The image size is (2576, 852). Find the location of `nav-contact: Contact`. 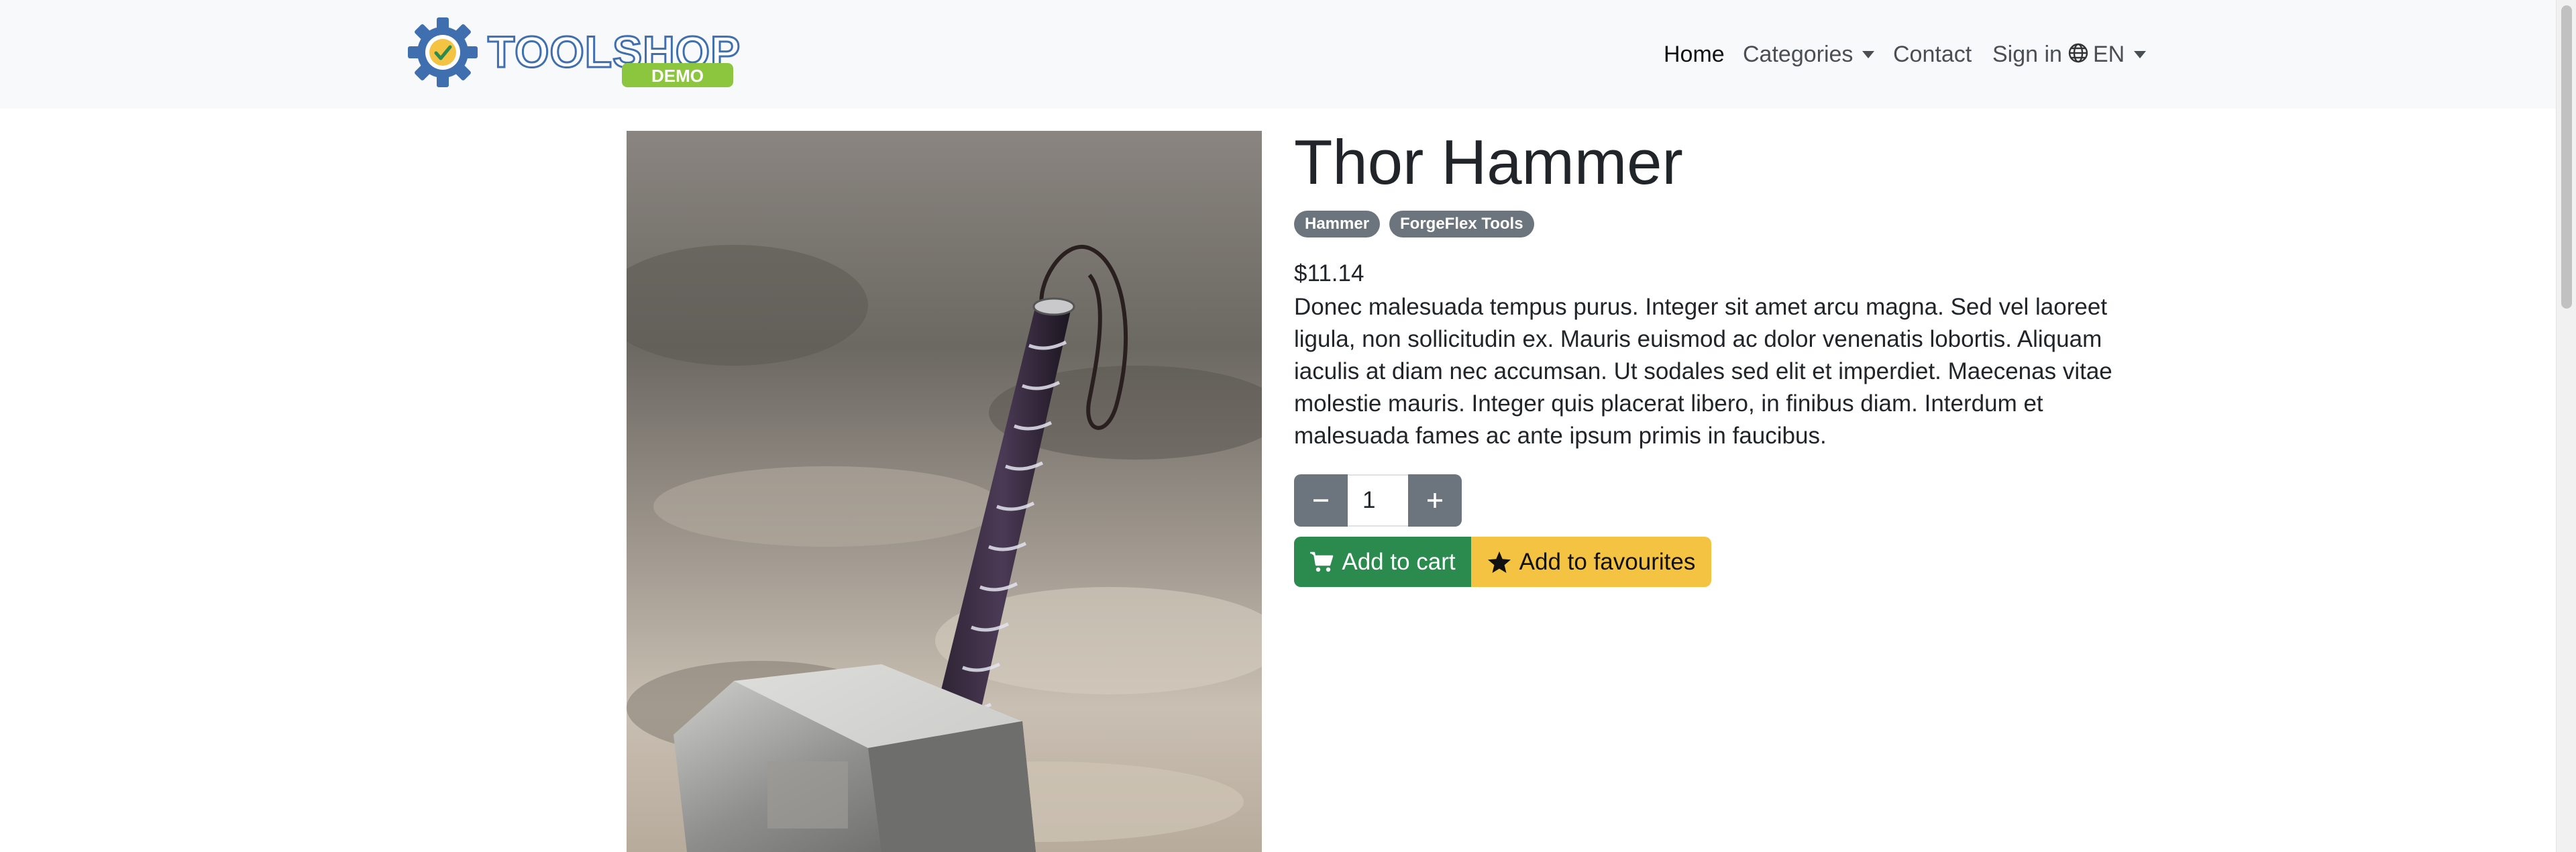

nav-contact: Contact is located at coordinates (1932, 55).